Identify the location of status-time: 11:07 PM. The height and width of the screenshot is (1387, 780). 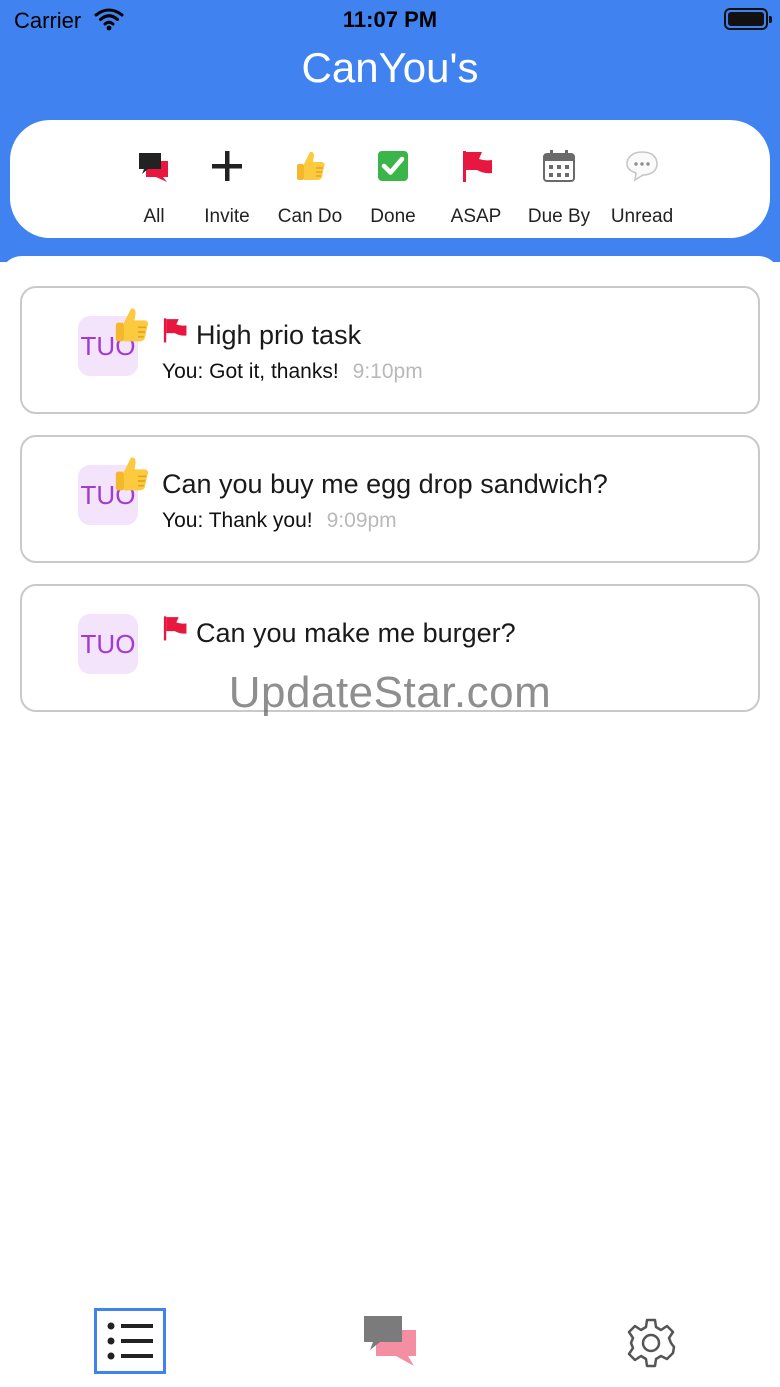
(390, 19).